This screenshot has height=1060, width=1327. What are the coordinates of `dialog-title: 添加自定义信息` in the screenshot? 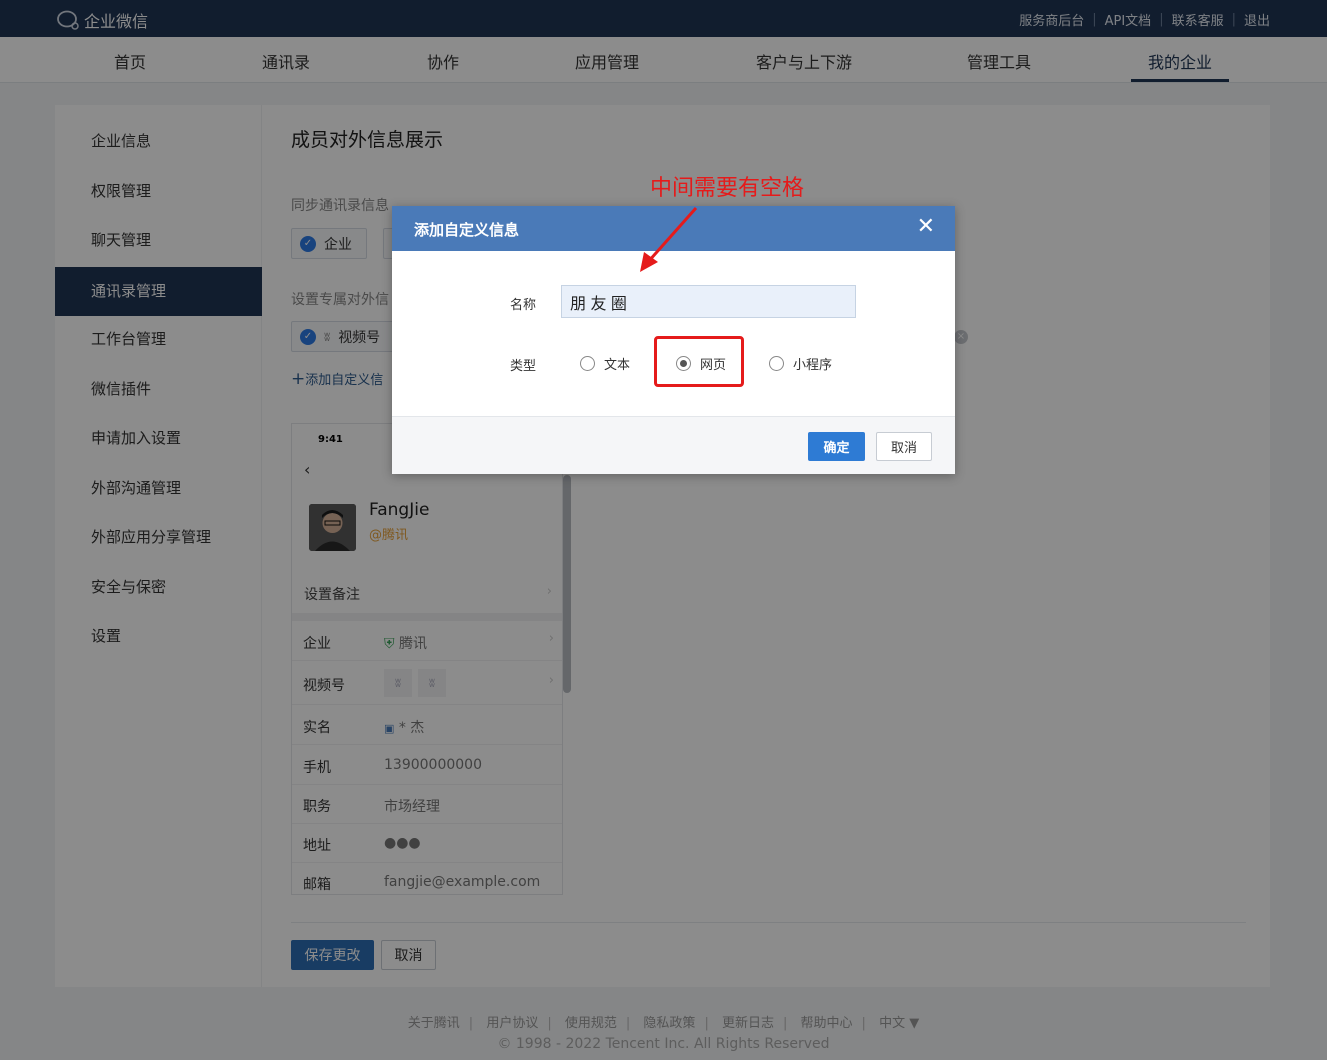 It's located at (467, 230).